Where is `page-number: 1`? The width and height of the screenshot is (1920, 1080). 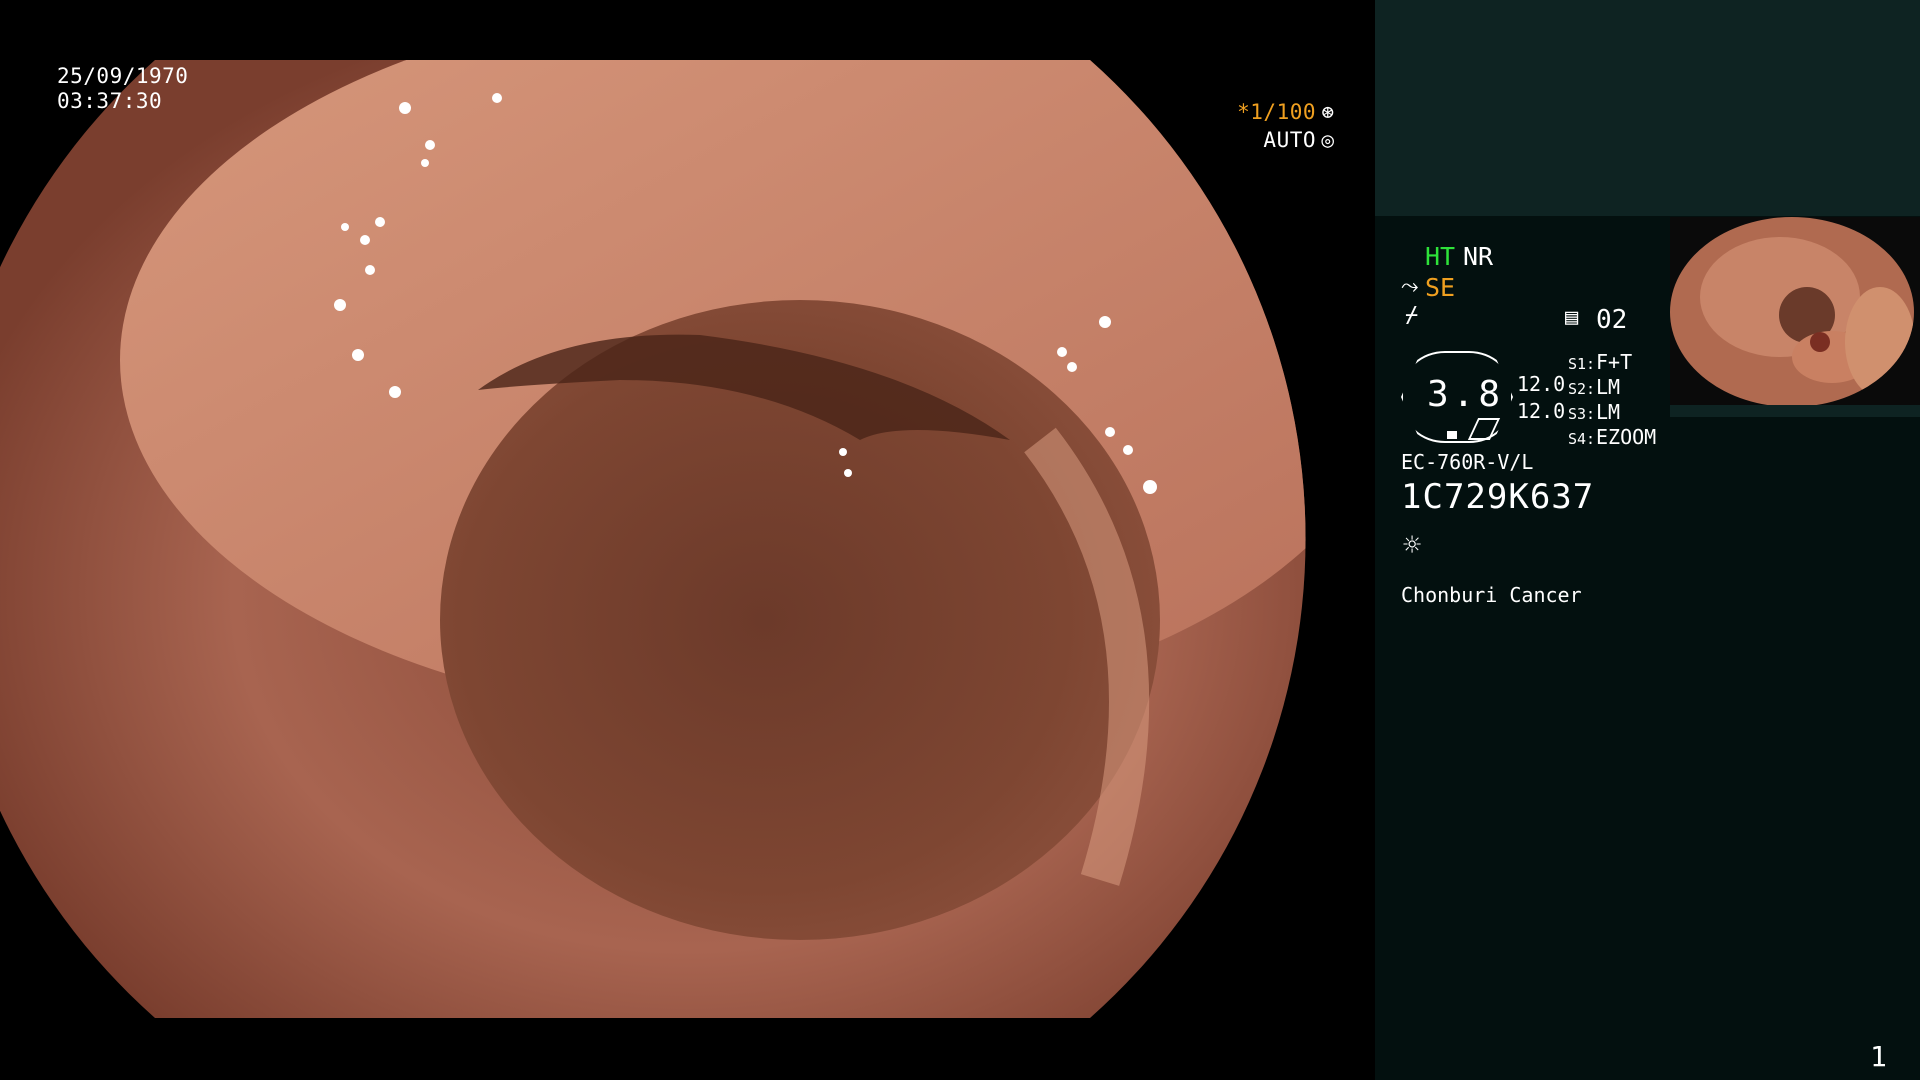
page-number: 1 is located at coordinates (1878, 1056).